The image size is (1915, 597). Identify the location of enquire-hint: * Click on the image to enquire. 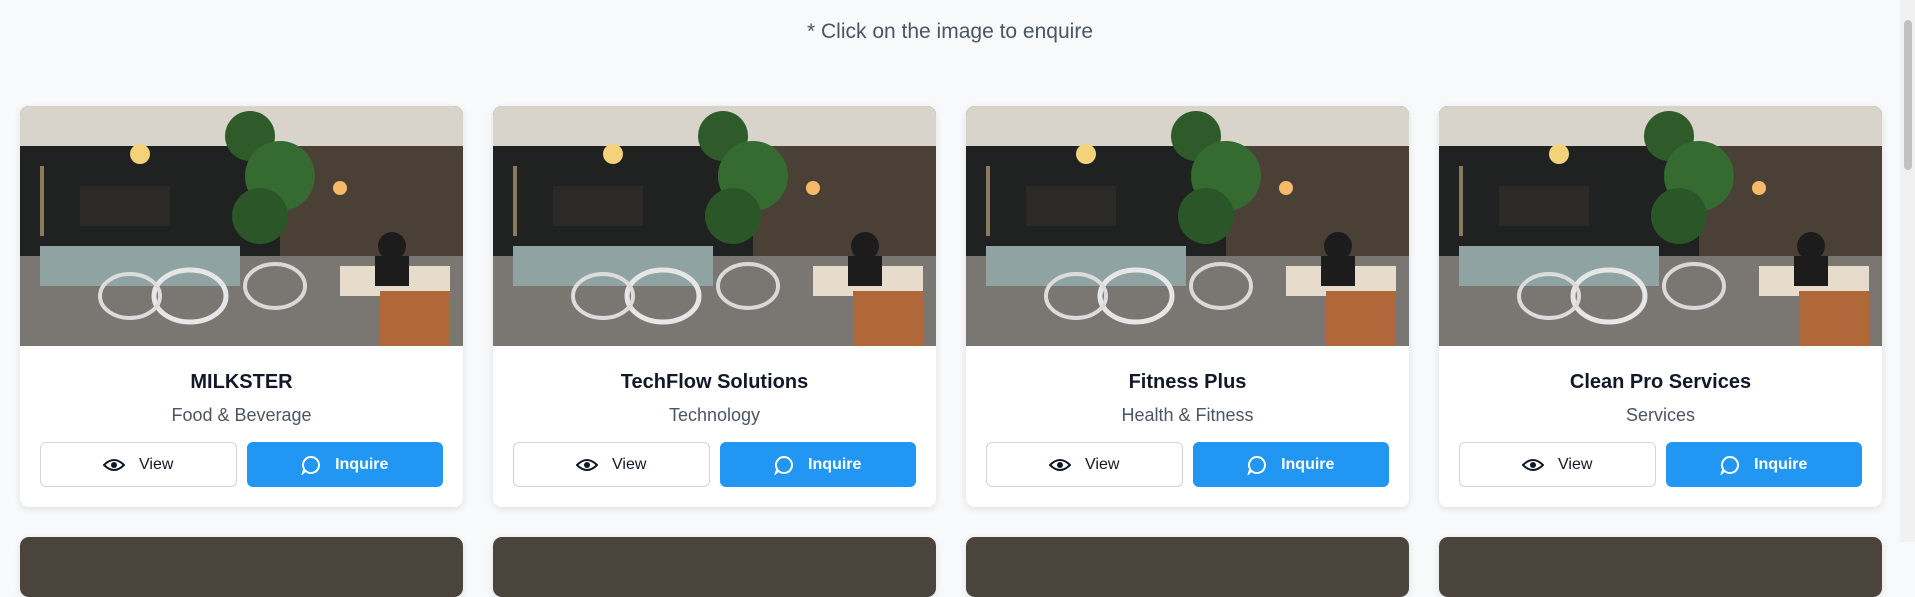
(950, 31).